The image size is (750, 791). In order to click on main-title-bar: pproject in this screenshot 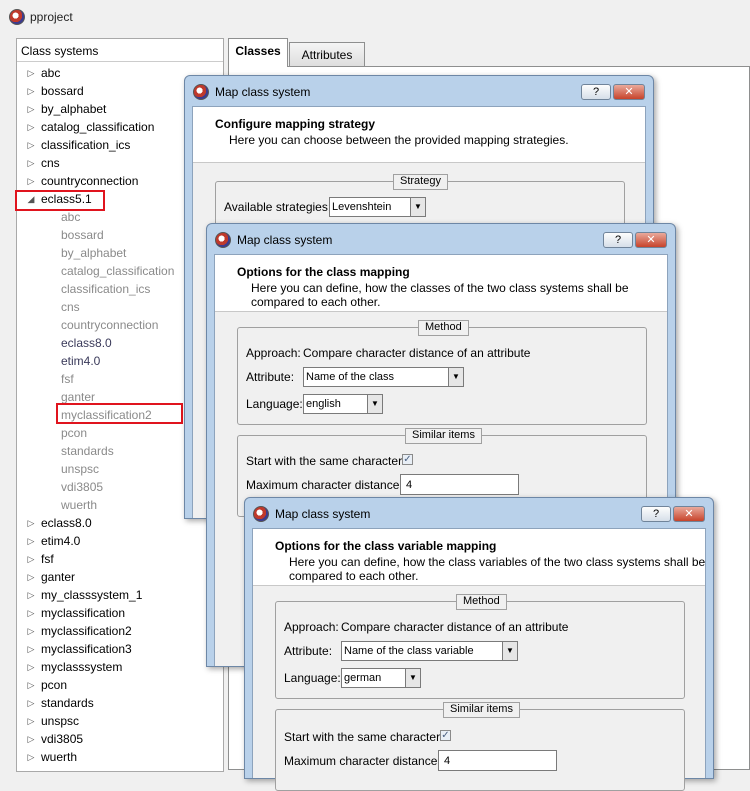, I will do `click(375, 17)`.